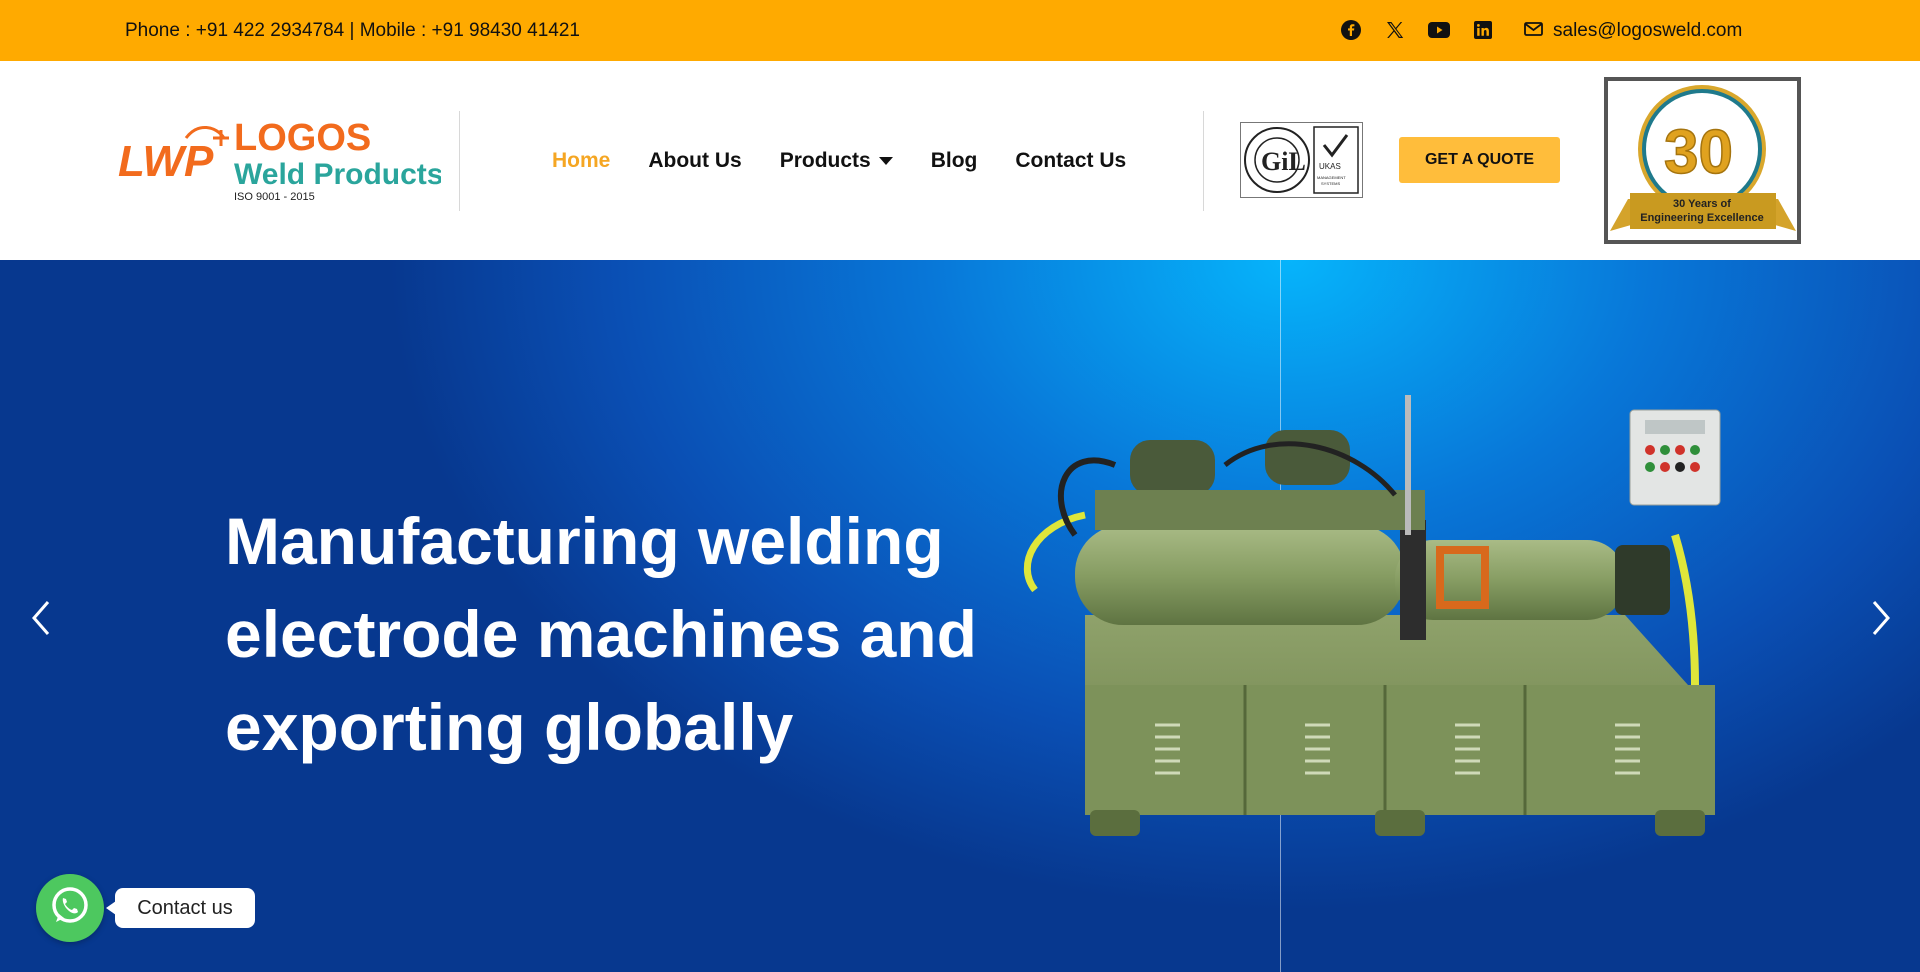 The image size is (1920, 972). What do you see at coordinates (1351, 30) in the screenshot?
I see `facebook-icon` at bounding box center [1351, 30].